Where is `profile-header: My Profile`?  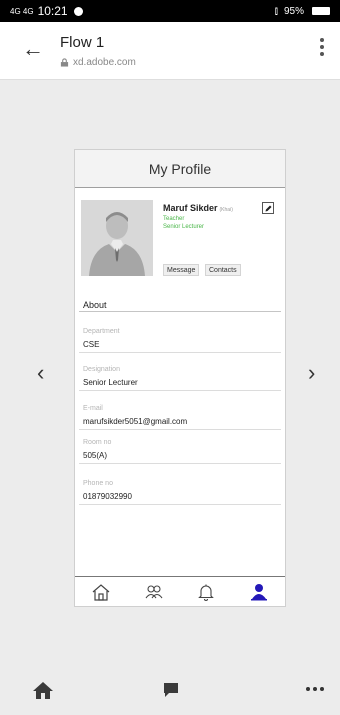 profile-header: My Profile is located at coordinates (180, 169).